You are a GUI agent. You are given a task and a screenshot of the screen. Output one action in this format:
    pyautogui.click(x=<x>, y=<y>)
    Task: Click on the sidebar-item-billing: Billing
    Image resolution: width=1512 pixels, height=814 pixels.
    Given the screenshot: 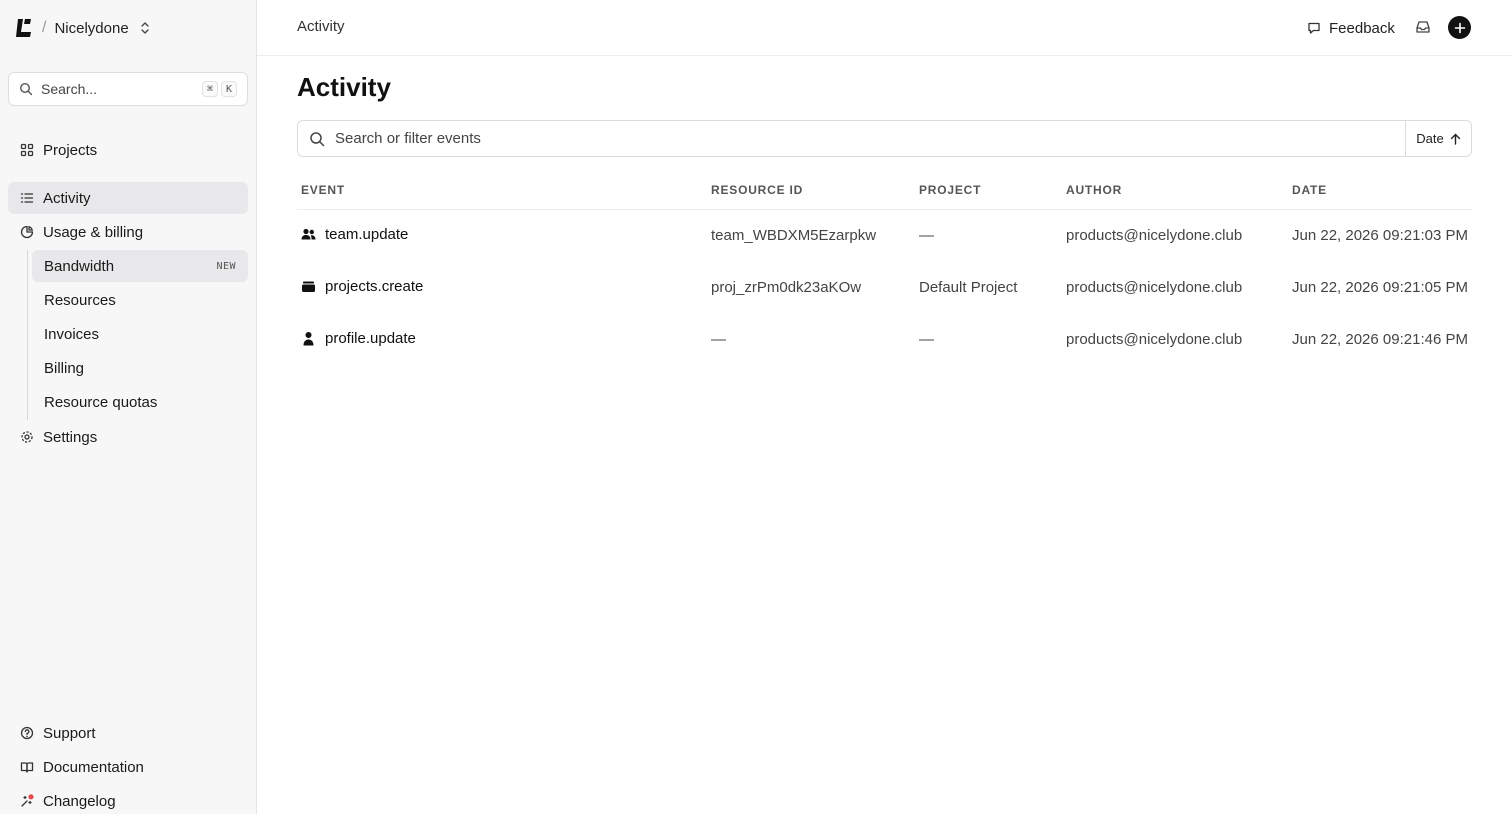 What is the action you would take?
    pyautogui.click(x=140, y=368)
    